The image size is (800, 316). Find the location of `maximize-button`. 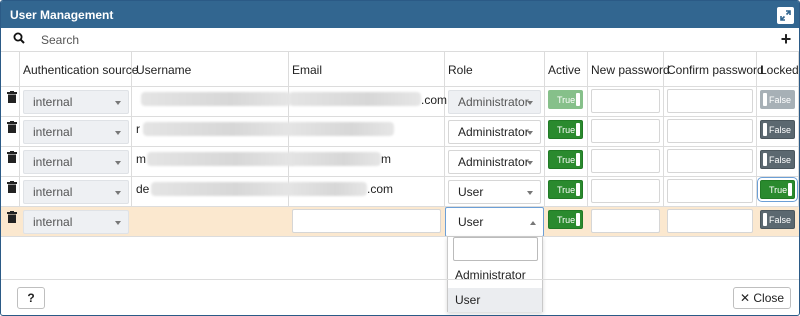

maximize-button is located at coordinates (785, 15).